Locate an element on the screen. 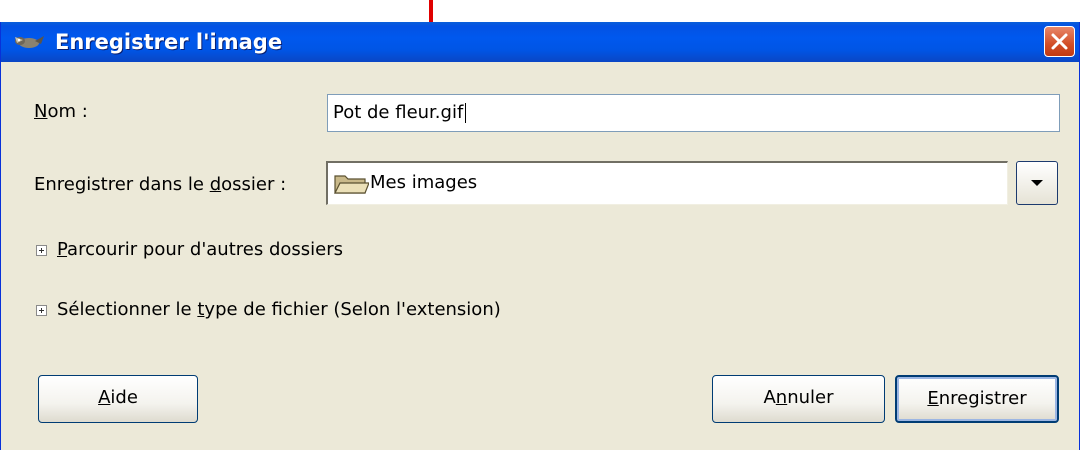 This screenshot has height=450, width=1080. filetype-expander-icon is located at coordinates (41, 310).